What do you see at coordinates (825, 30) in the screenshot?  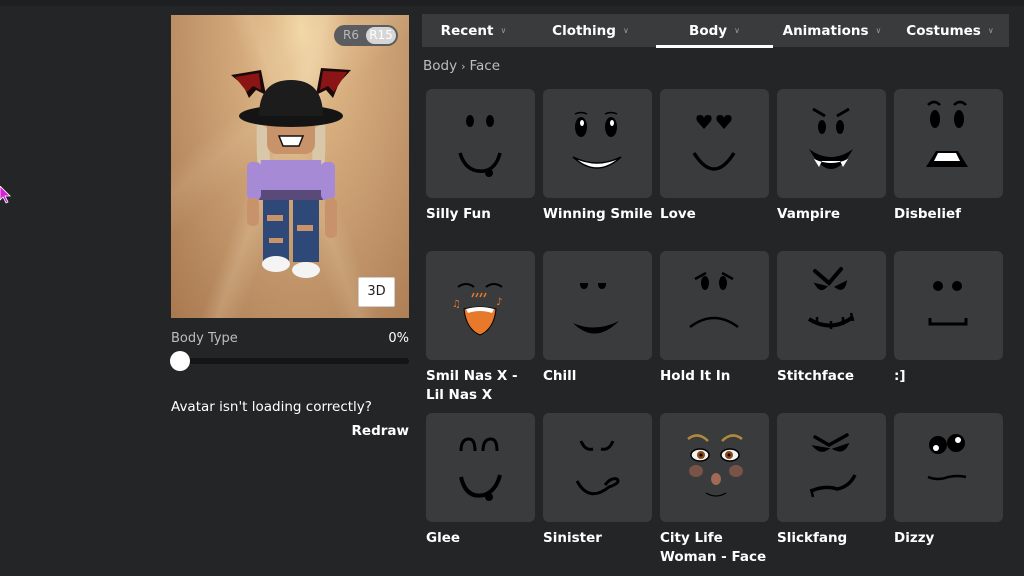 I see `tab-label: Animations` at bounding box center [825, 30].